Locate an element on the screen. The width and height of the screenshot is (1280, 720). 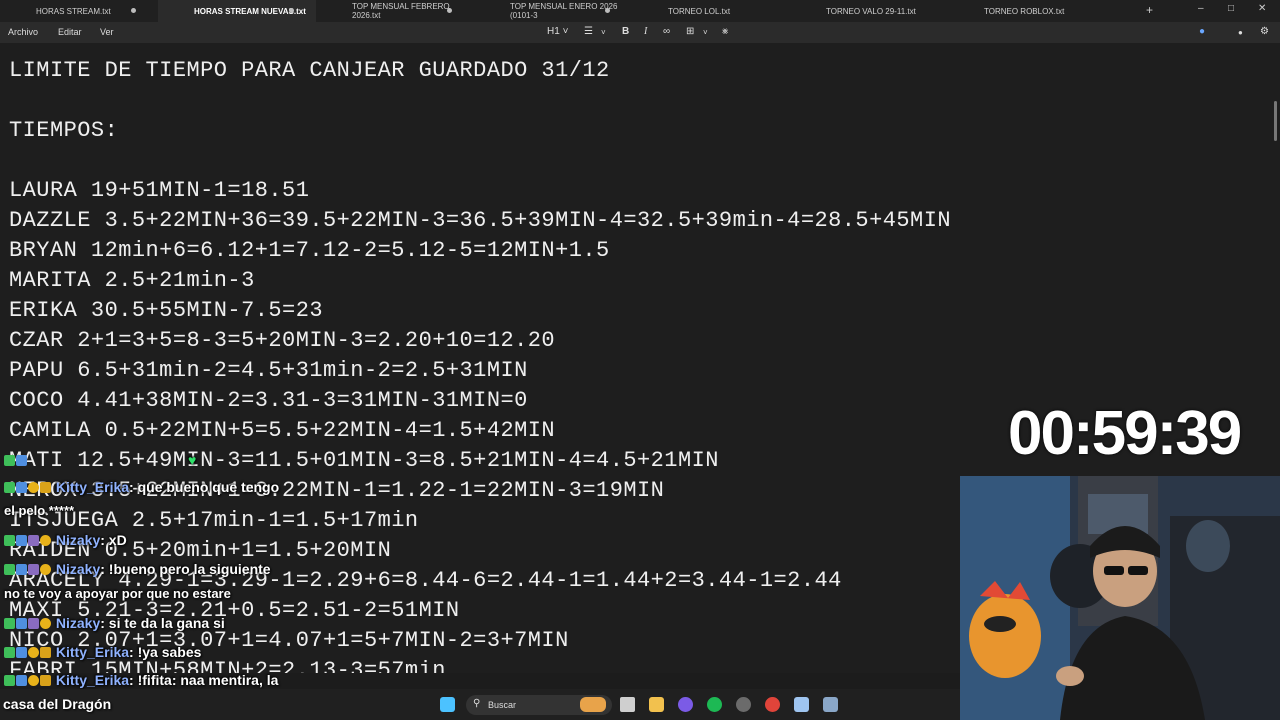
chat-message: Kitty_Erika: !fifita: naa mentira, la is located at coordinates (141, 680).